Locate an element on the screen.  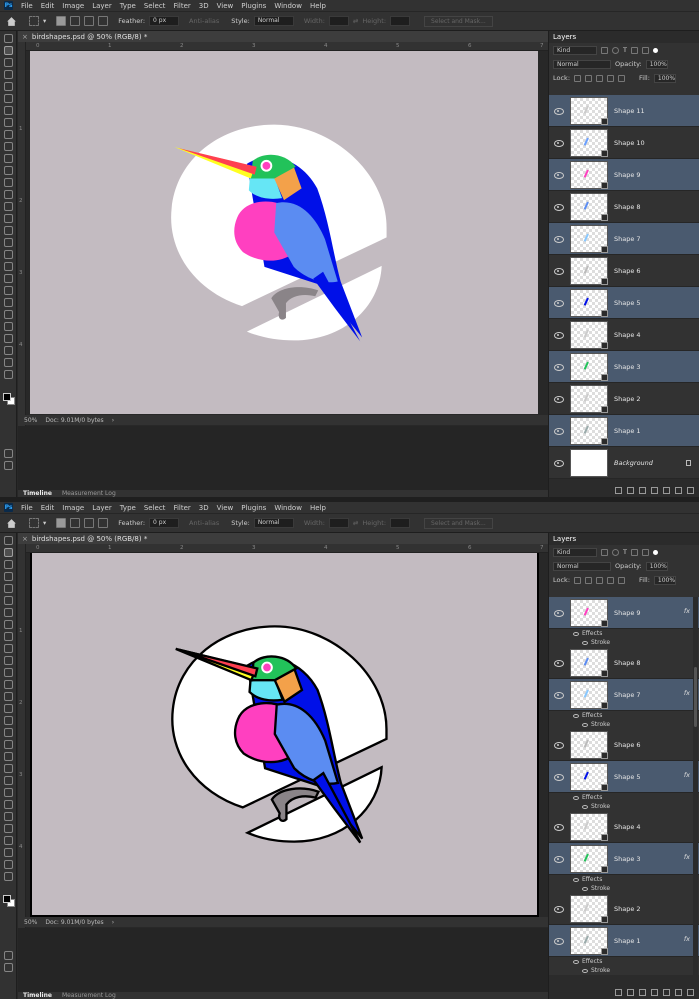
pen-variant-icon is located at coordinates (8, 732).